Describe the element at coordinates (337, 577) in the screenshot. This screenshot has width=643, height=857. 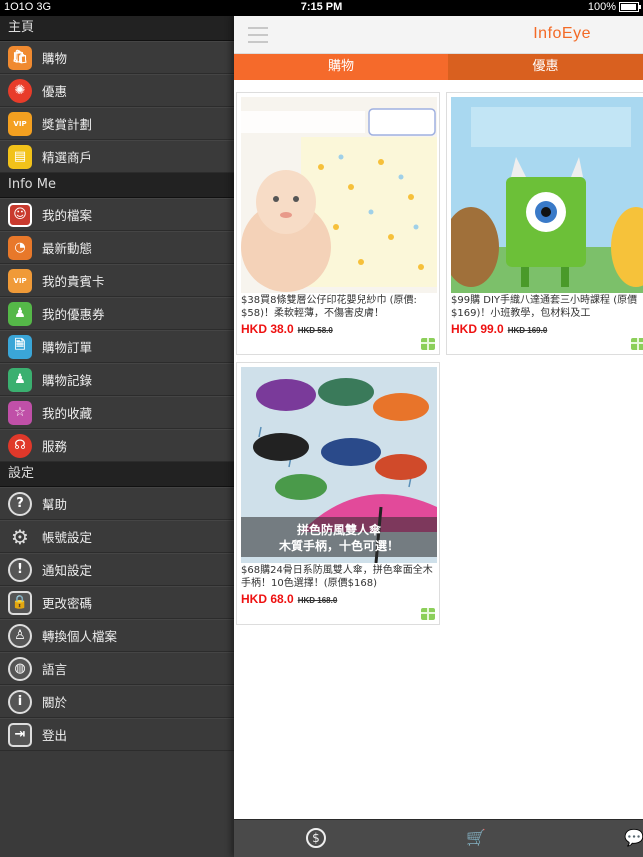
I see `product-description: $68購24骨日系防風雙人傘，拼色傘面全木手柄！10色選擇！(原價$168)` at that location.